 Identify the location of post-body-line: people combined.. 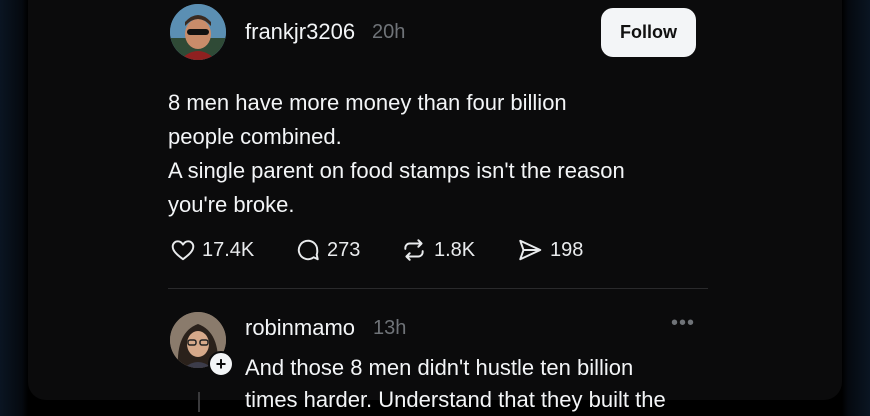
(255, 136).